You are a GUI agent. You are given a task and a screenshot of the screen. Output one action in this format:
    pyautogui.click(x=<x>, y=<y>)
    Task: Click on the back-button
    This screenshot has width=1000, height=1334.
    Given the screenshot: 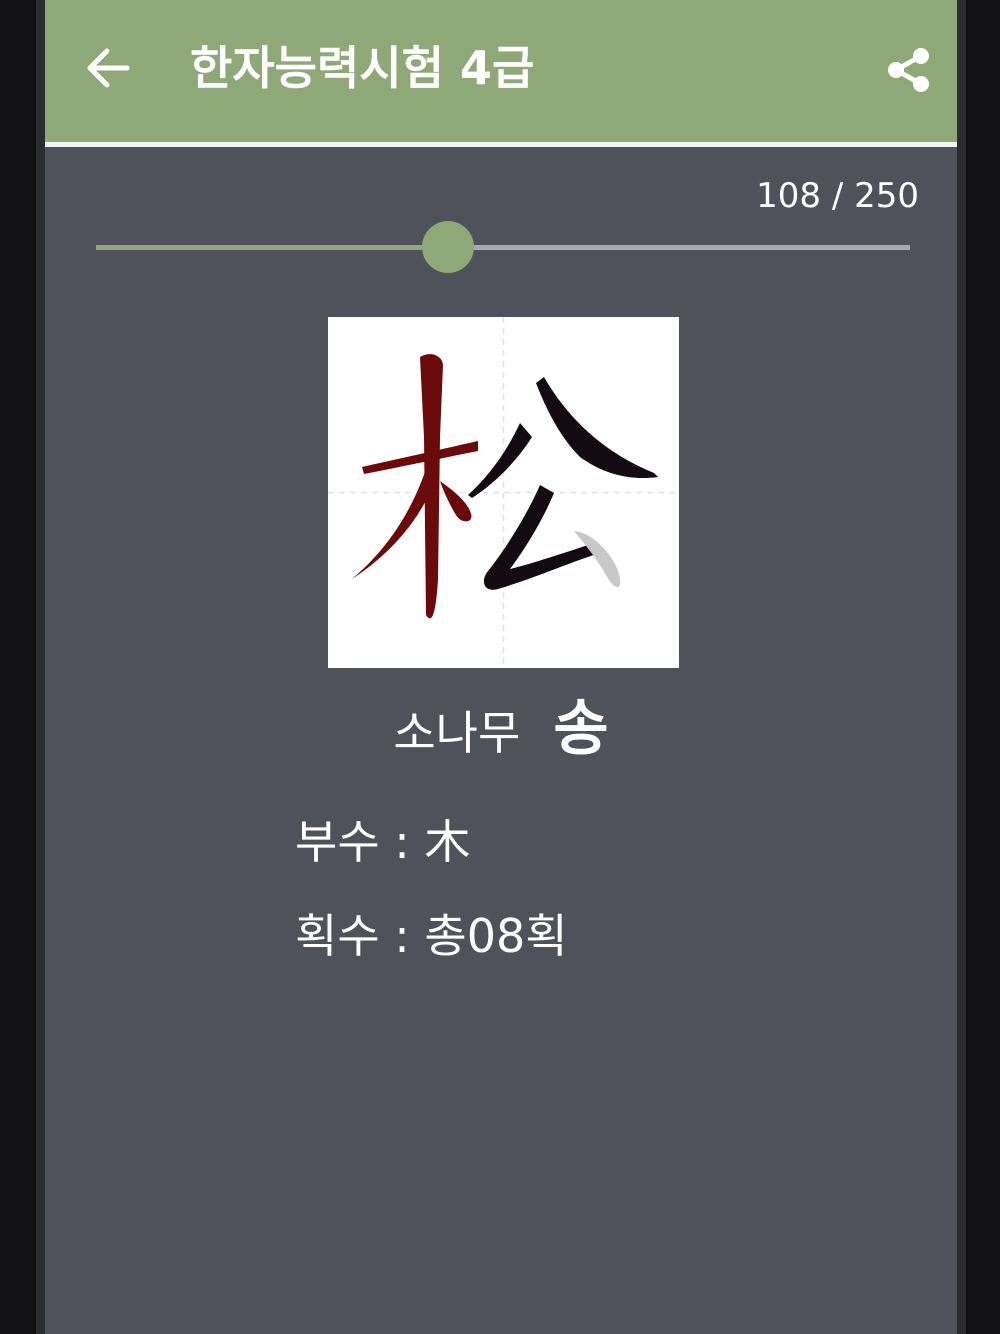 What is the action you would take?
    pyautogui.click(x=107, y=68)
    